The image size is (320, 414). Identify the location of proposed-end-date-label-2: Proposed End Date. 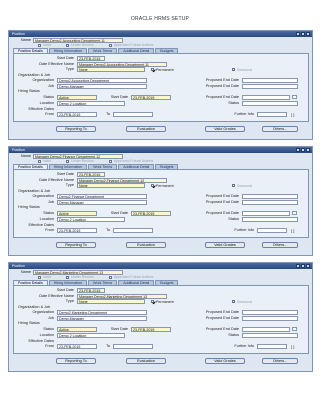
(222, 317).